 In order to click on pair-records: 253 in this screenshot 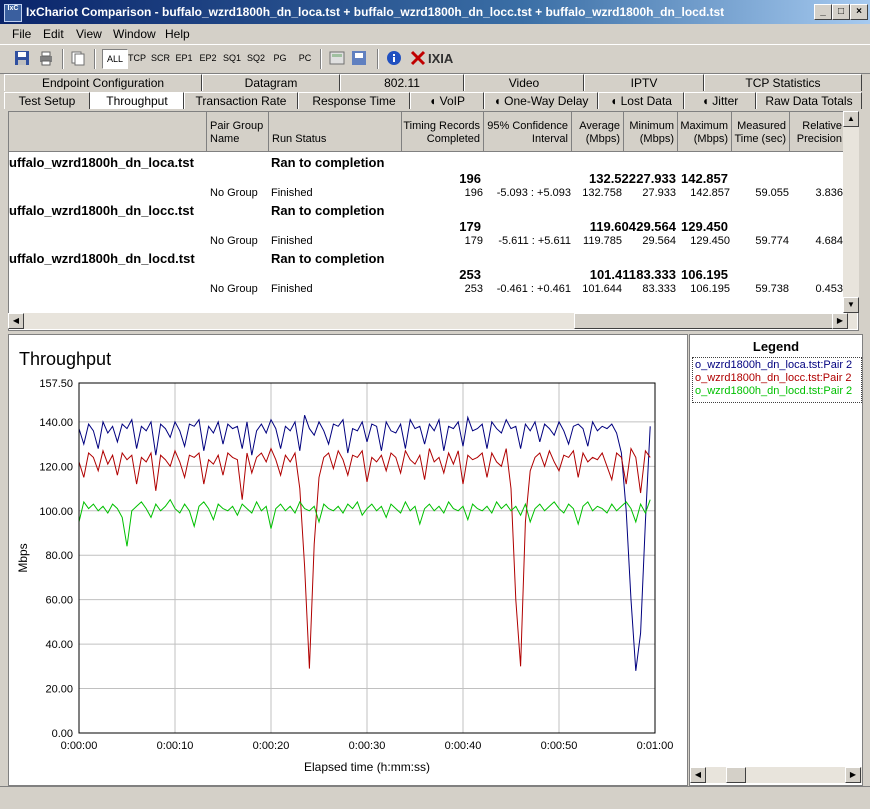, I will do `click(473, 289)`.